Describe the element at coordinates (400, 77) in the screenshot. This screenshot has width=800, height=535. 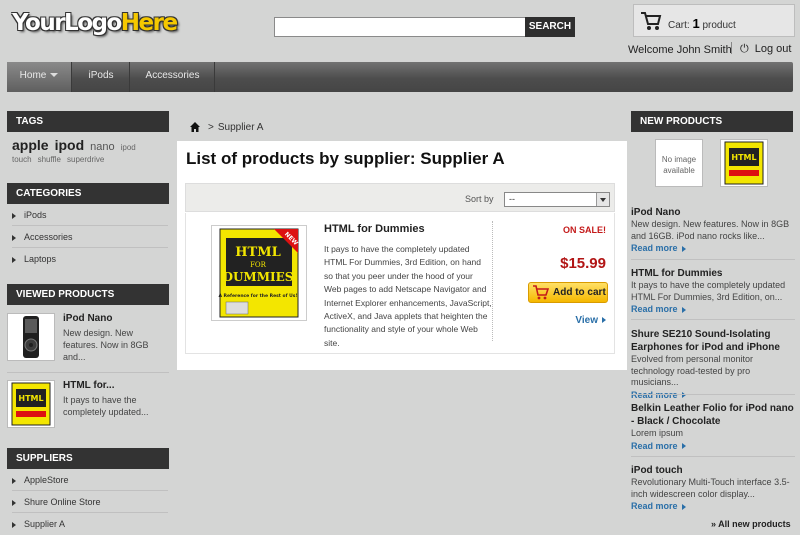
I see `main-nav: Home iPods Accessories` at that location.